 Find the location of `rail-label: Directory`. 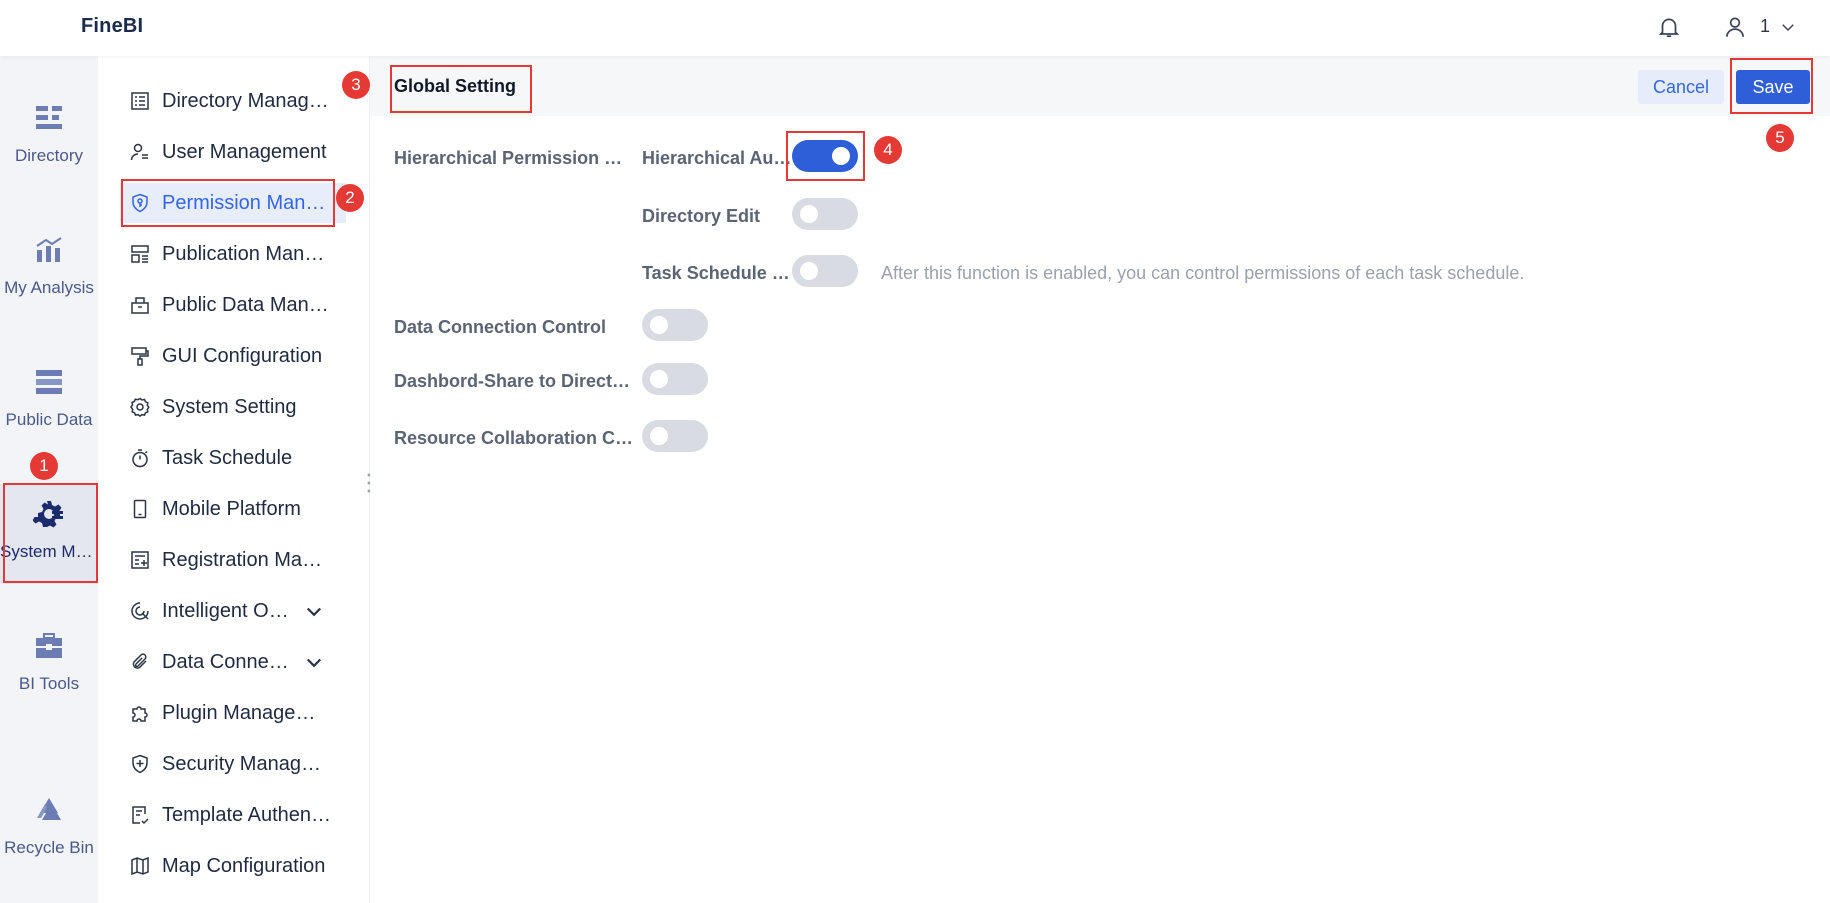

rail-label: Directory is located at coordinates (48, 155).